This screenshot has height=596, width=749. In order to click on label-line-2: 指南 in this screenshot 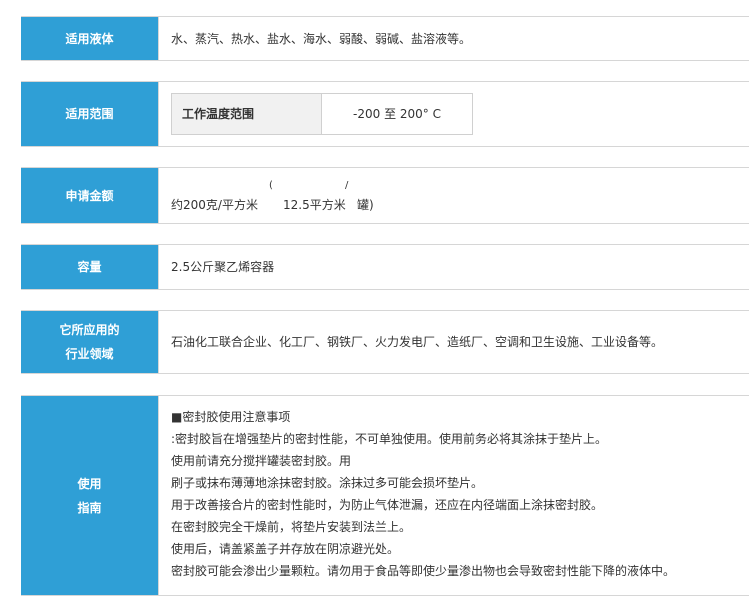, I will do `click(89, 507)`.